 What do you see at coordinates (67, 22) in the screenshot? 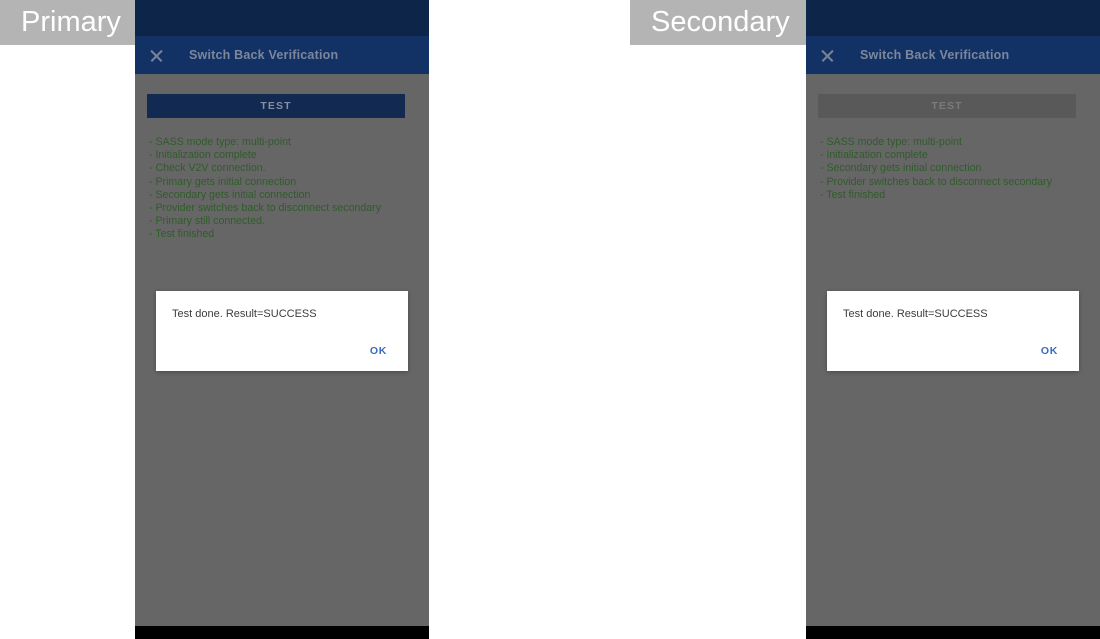
I see `annotation-label-primary: Primary` at bounding box center [67, 22].